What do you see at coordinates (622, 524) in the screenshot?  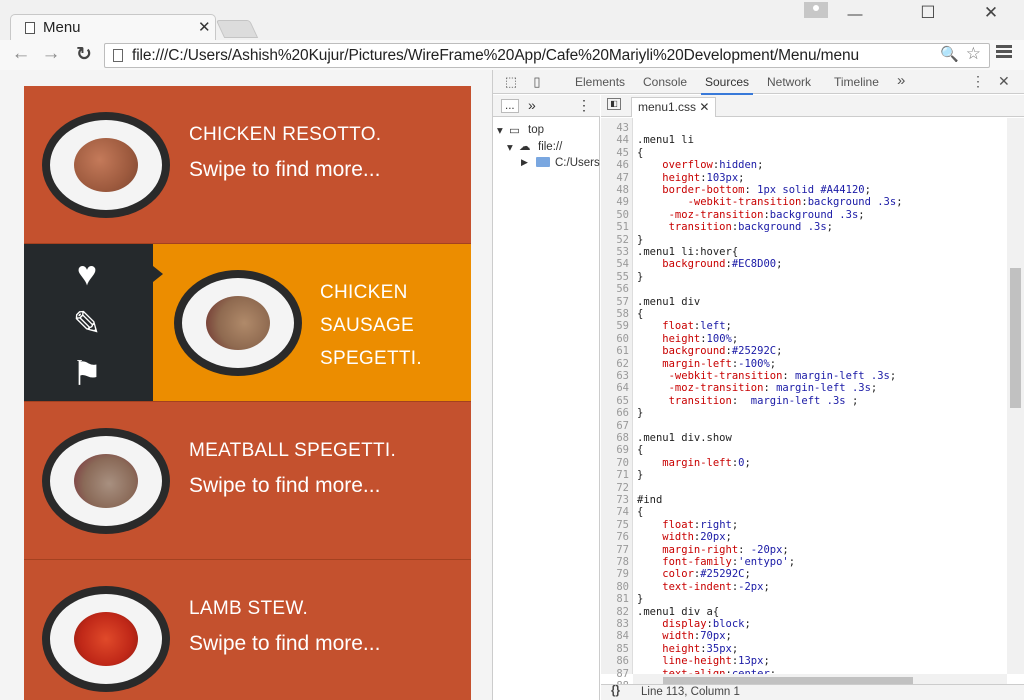 I see `line-number: 75` at bounding box center [622, 524].